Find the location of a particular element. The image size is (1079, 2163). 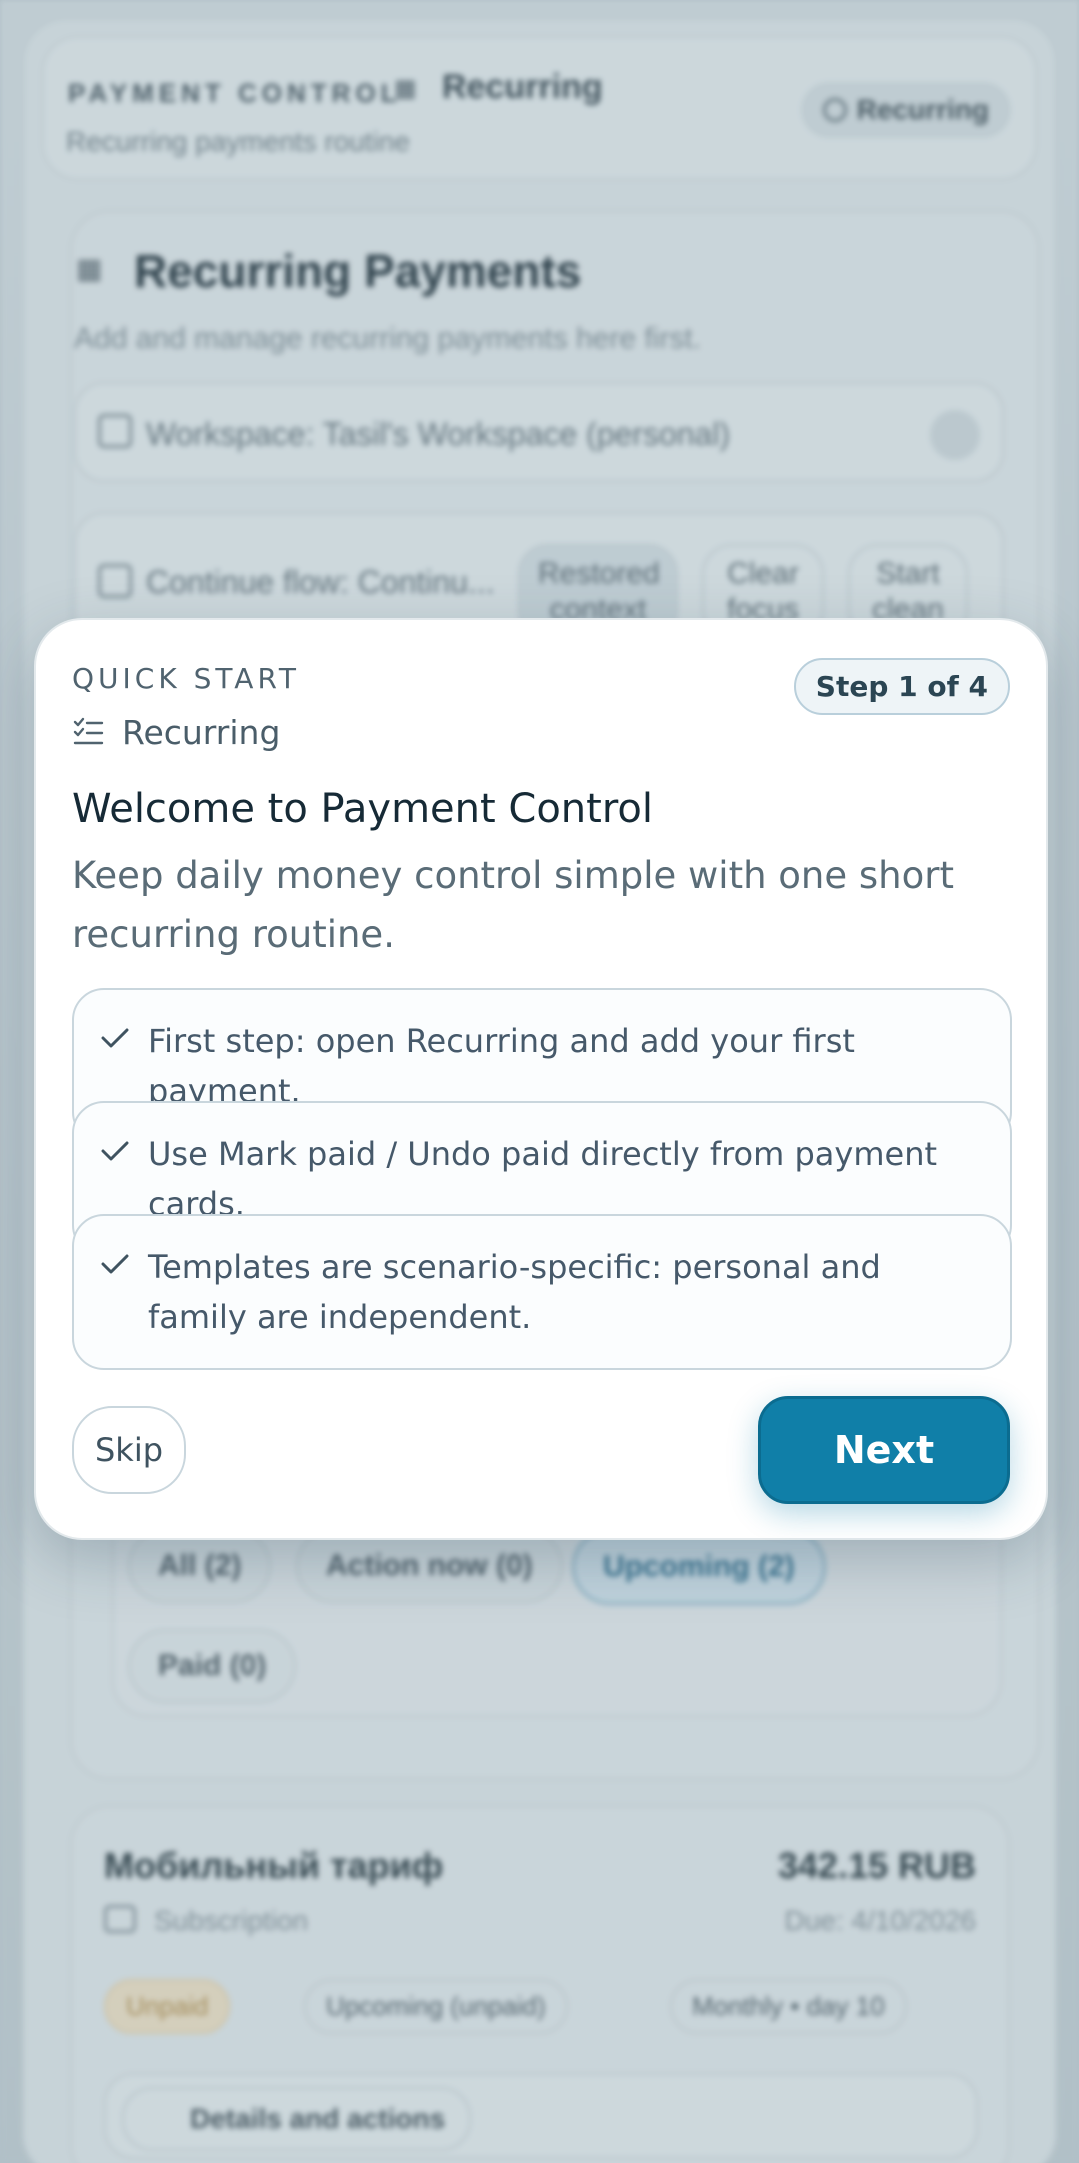

step-badge: Step 1 of 4 is located at coordinates (901, 686).